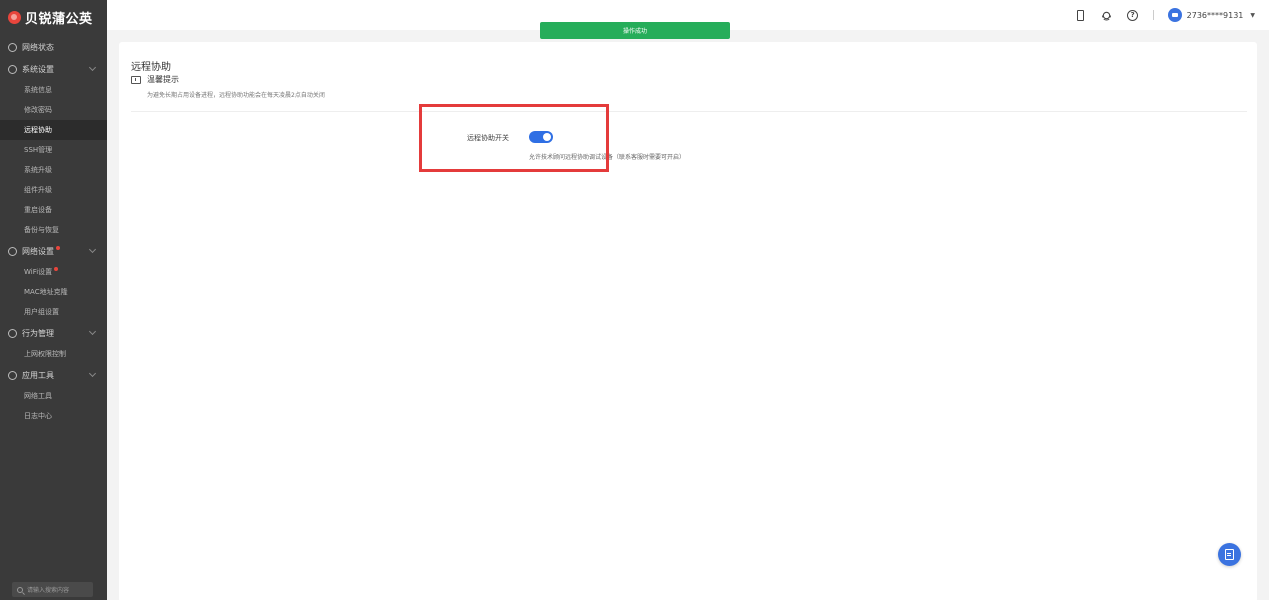 This screenshot has width=1269, height=600. Describe the element at coordinates (1153, 15) in the screenshot. I see `topbar-divider` at that location.